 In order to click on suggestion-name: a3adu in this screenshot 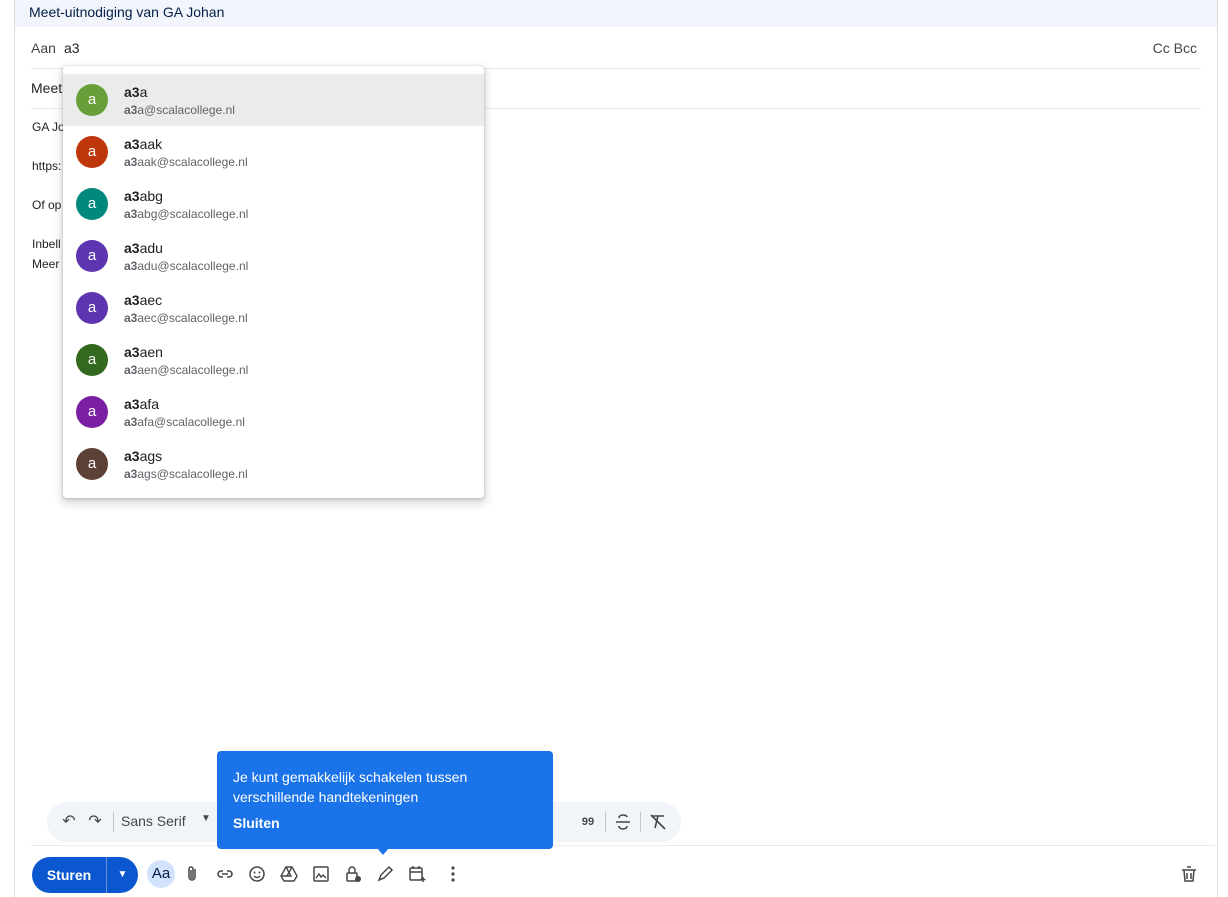, I will do `click(143, 248)`.